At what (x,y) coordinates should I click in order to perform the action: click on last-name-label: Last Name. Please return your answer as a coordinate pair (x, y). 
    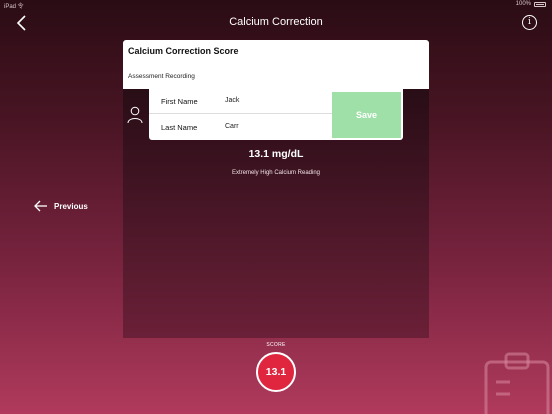
    Looking at the image, I should click on (179, 127).